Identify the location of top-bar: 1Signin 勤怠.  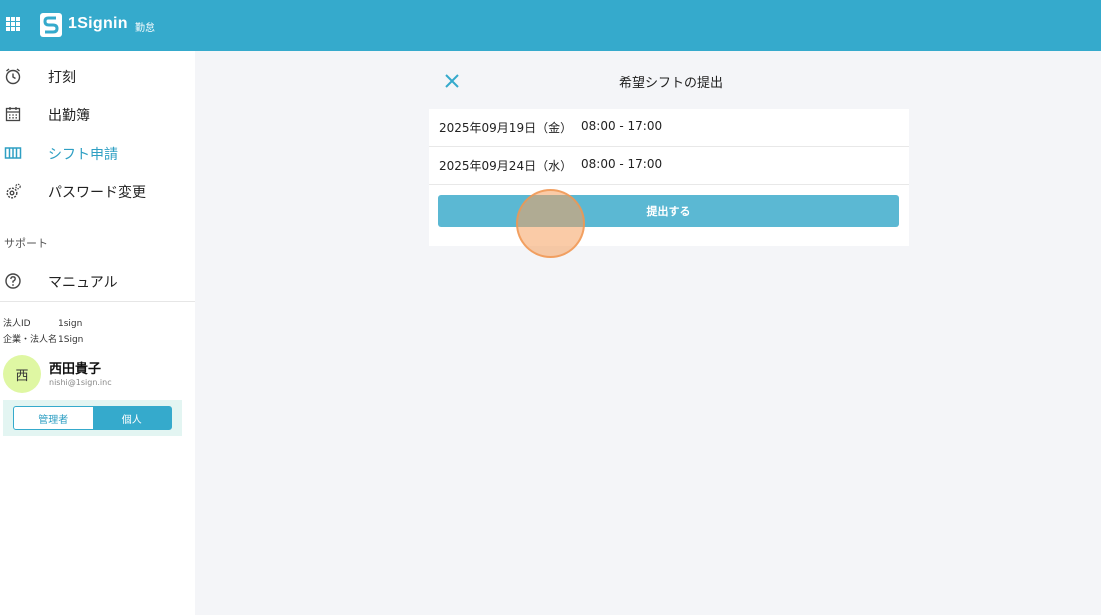
(550, 25).